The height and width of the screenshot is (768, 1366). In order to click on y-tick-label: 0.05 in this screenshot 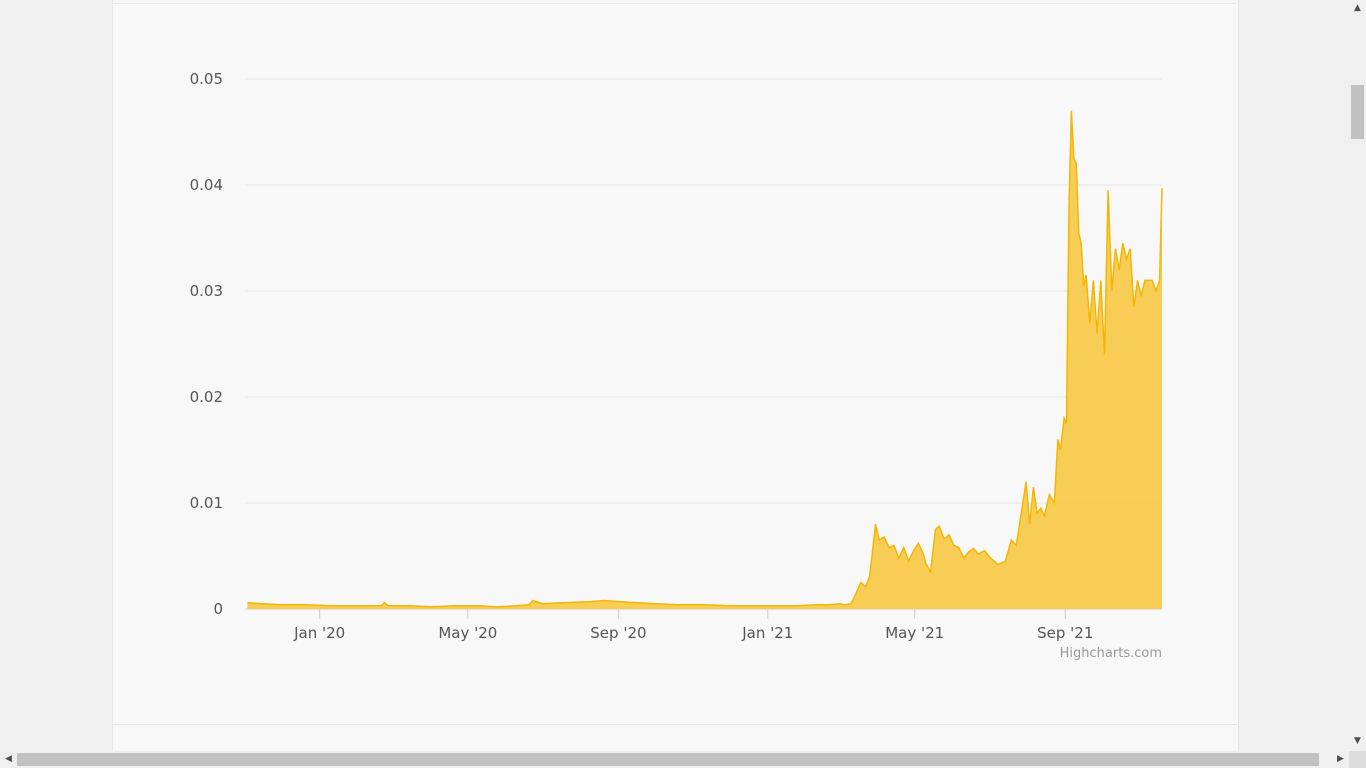, I will do `click(206, 79)`.